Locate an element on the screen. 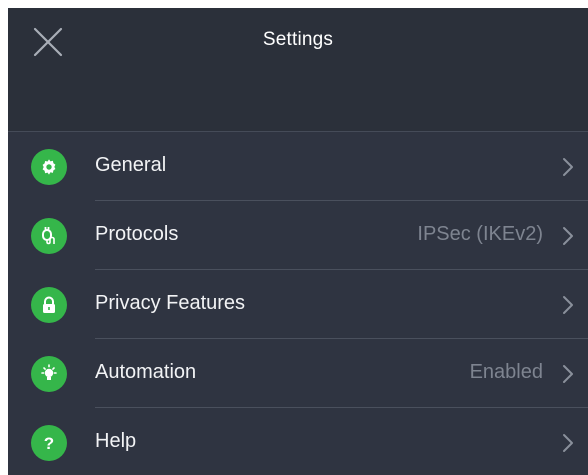 This screenshot has width=588, height=475. question-icon: ? is located at coordinates (49, 443).